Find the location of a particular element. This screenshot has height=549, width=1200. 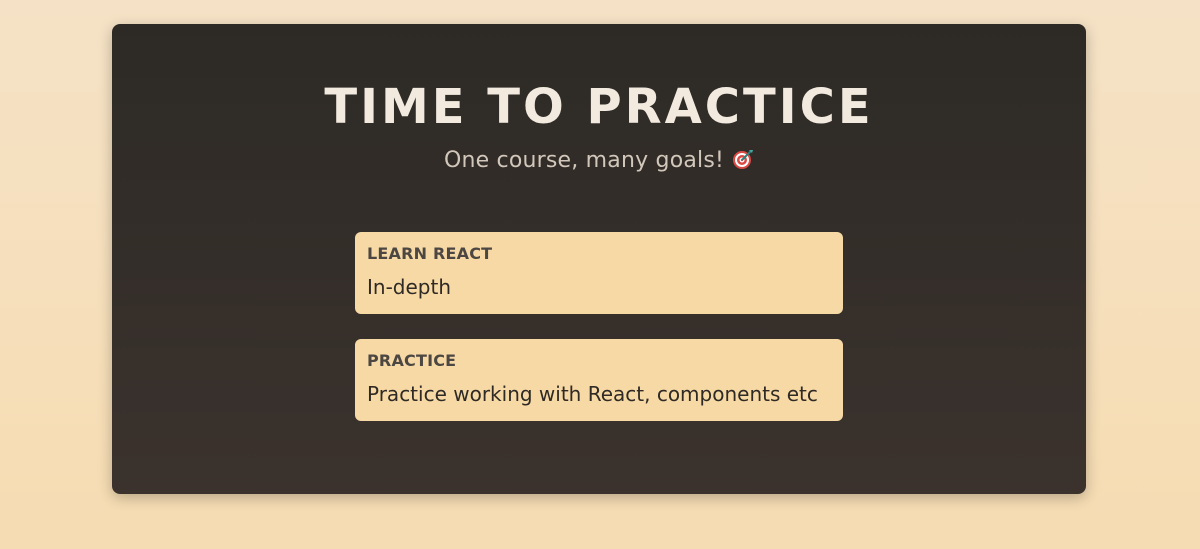

page-title: TIME TO PRACTICE is located at coordinates (599, 107).